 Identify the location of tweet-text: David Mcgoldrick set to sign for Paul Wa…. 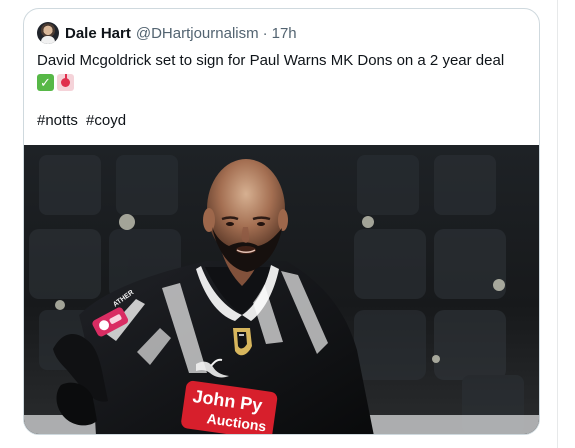
(271, 60).